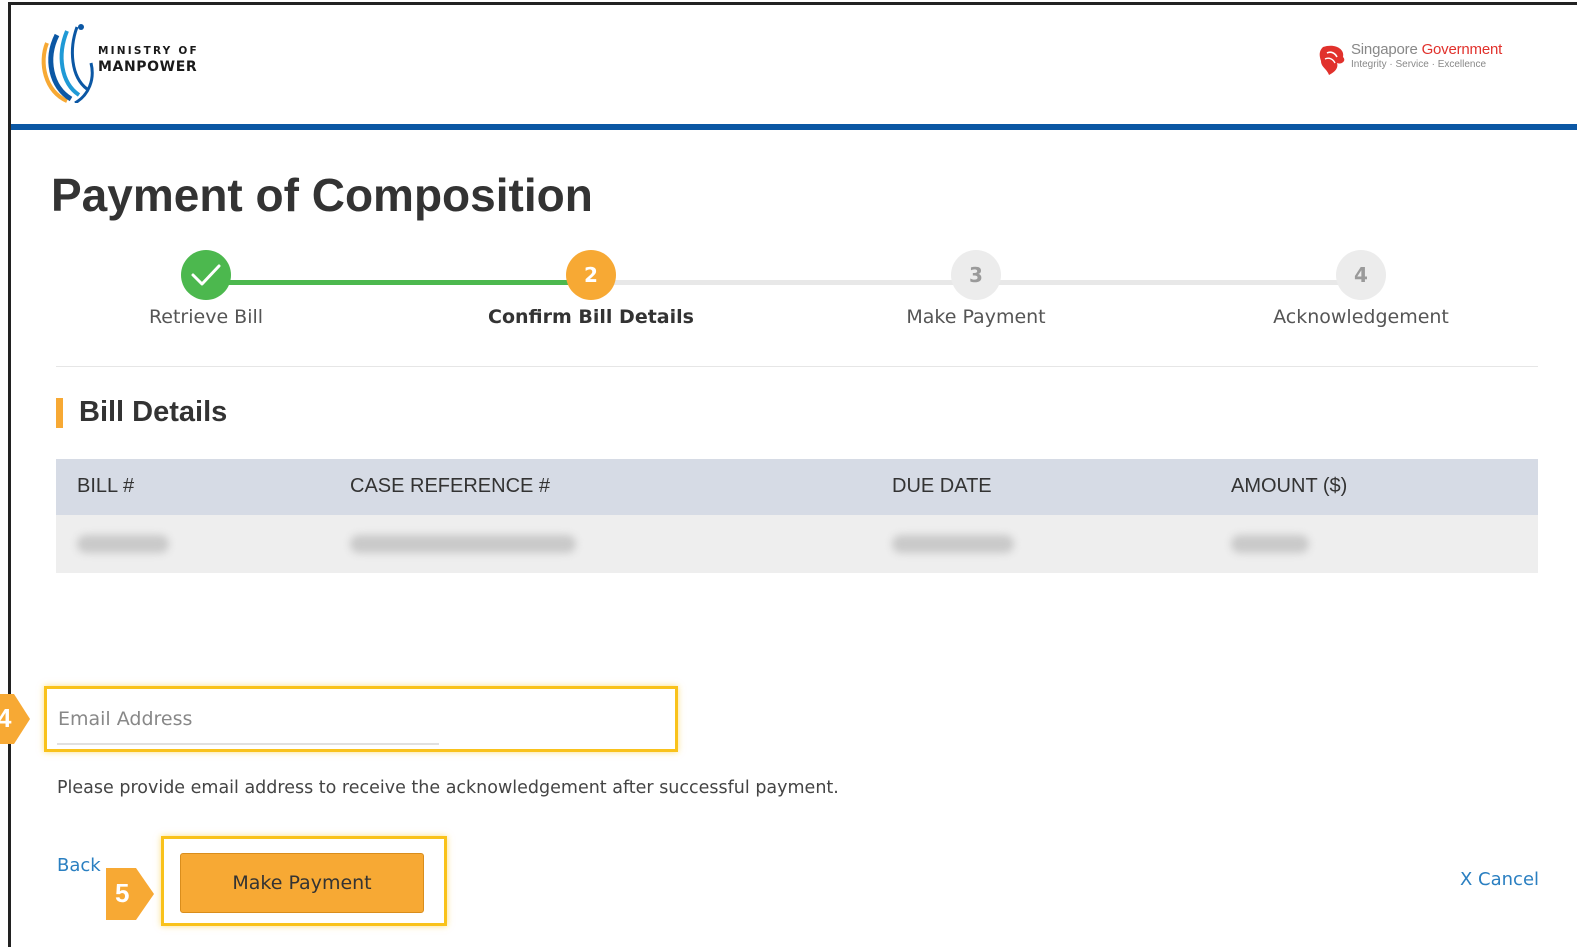 Image resolution: width=1577 pixels, height=947 pixels. What do you see at coordinates (450, 486) in the screenshot?
I see `column-header-case-reference: CASE REFERENCE #` at bounding box center [450, 486].